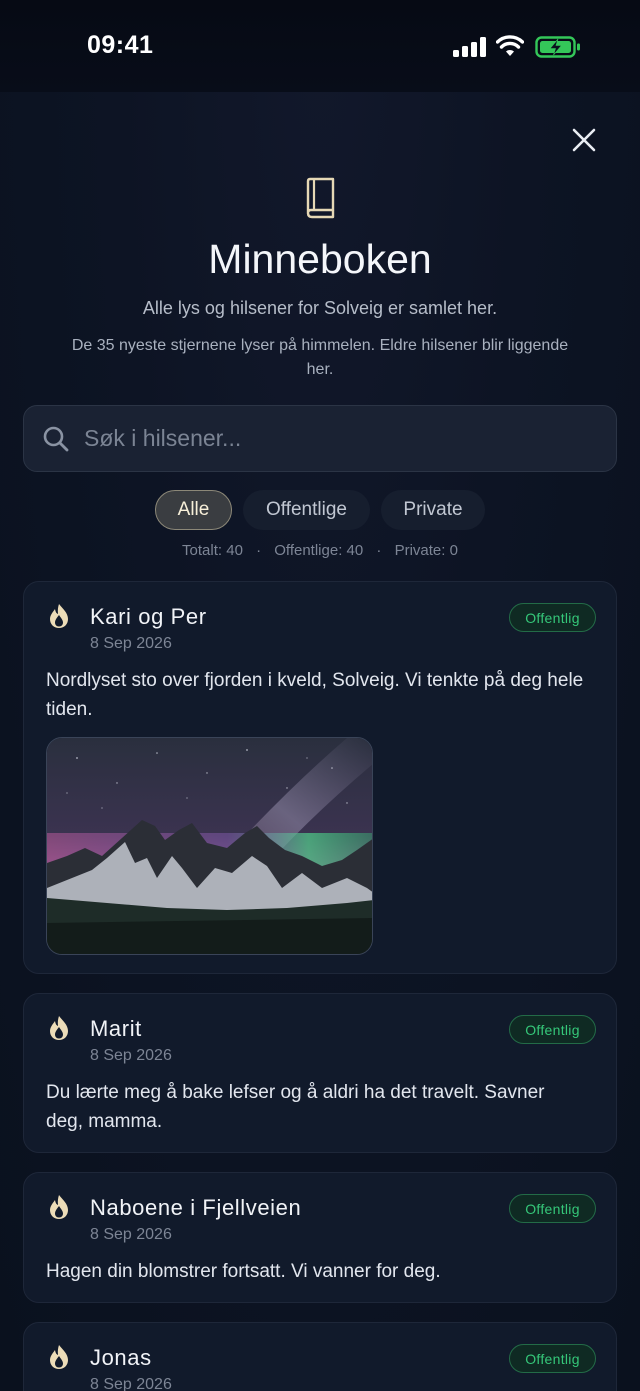  Describe the element at coordinates (56, 438) in the screenshot. I see `search-icon` at that location.